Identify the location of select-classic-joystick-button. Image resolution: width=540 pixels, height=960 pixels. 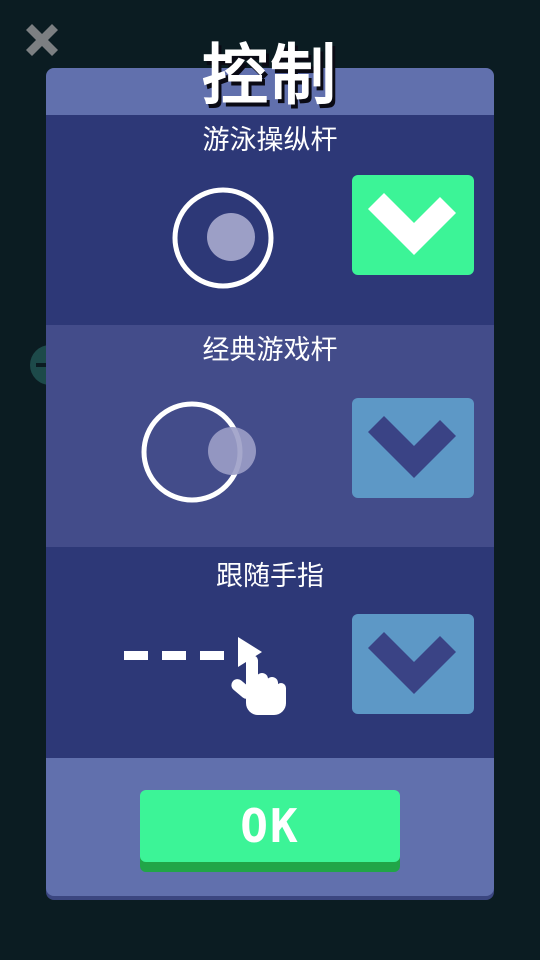
(413, 455).